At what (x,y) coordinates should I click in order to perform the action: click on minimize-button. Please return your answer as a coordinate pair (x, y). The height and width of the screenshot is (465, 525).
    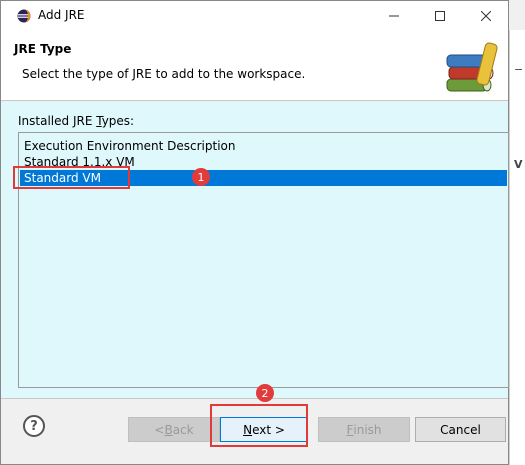
    Looking at the image, I should click on (394, 16).